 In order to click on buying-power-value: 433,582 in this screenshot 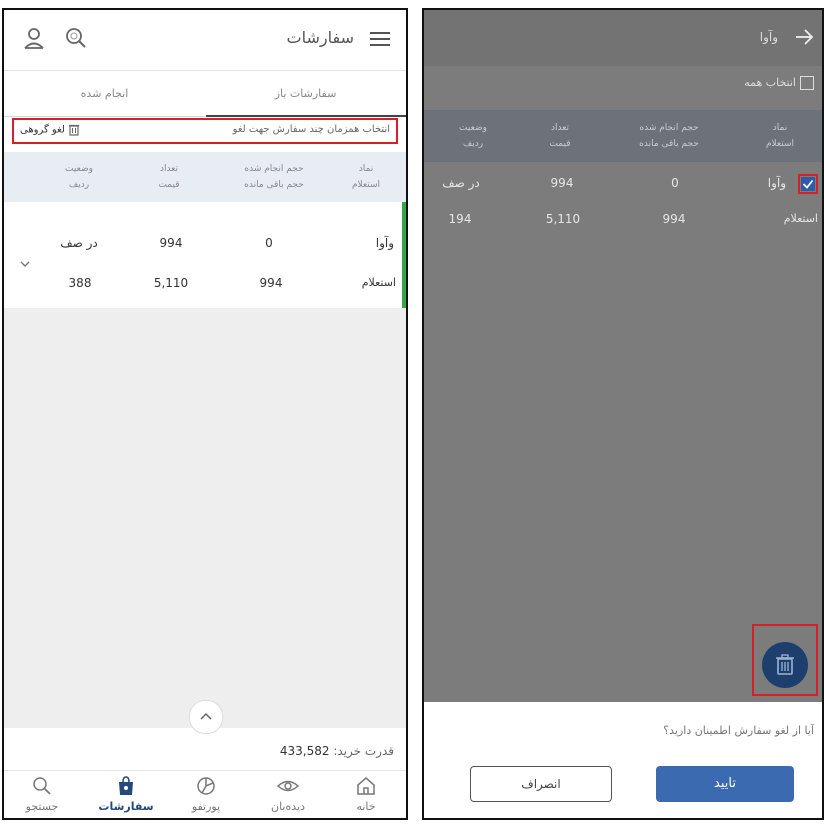, I will do `click(304, 751)`.